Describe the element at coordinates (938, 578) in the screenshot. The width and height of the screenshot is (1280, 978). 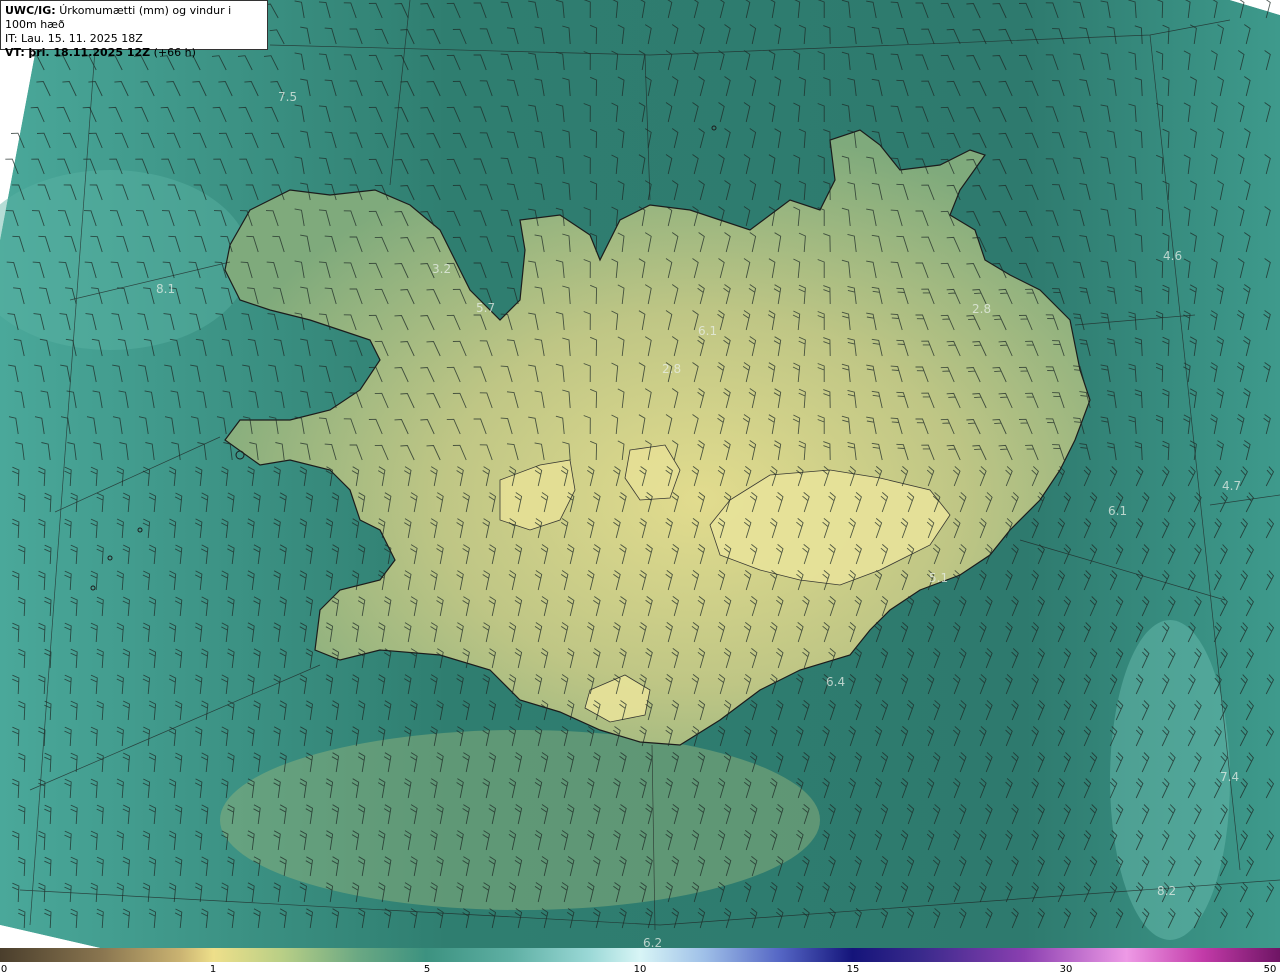
I see `value-label: 5.1` at that location.